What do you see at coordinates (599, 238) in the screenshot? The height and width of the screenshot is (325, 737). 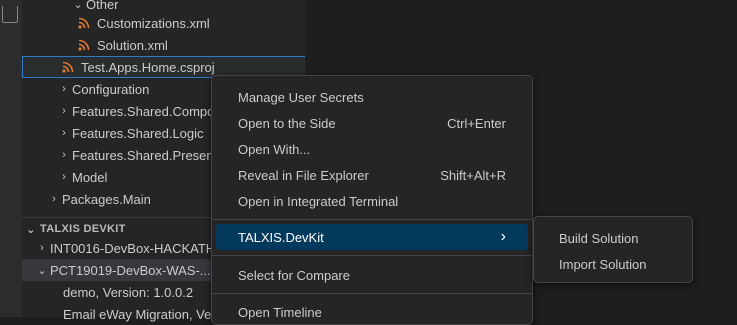 I see `menu-item-label: Build Solution` at bounding box center [599, 238].